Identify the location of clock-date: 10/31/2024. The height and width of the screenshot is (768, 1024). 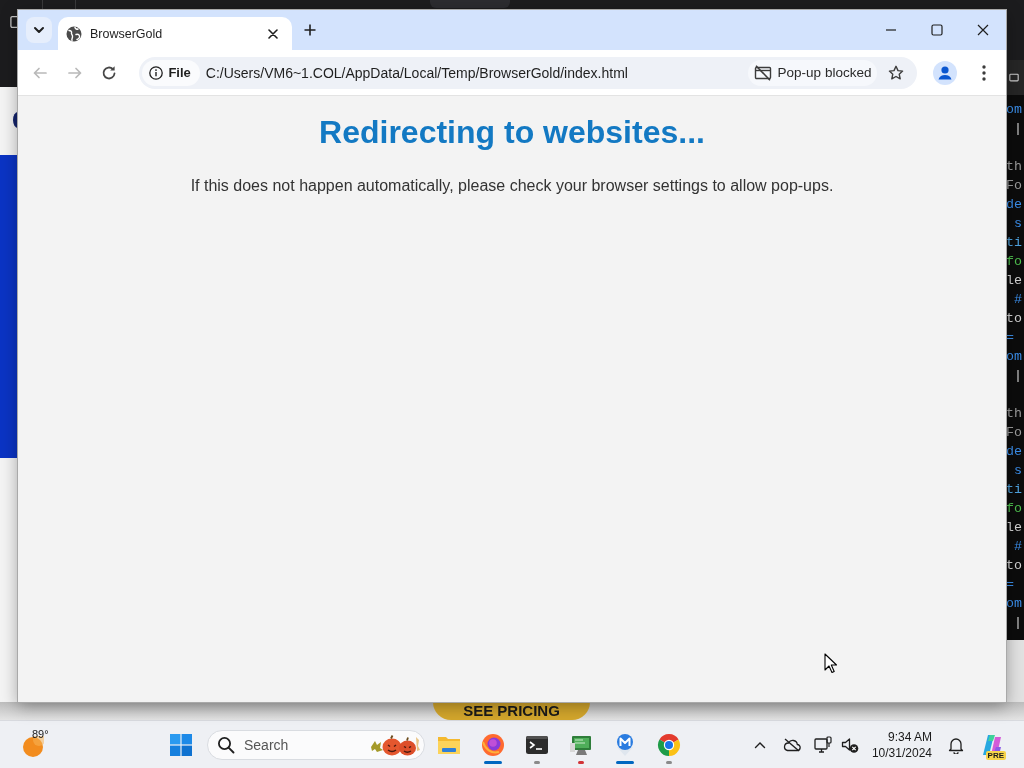
(901, 752).